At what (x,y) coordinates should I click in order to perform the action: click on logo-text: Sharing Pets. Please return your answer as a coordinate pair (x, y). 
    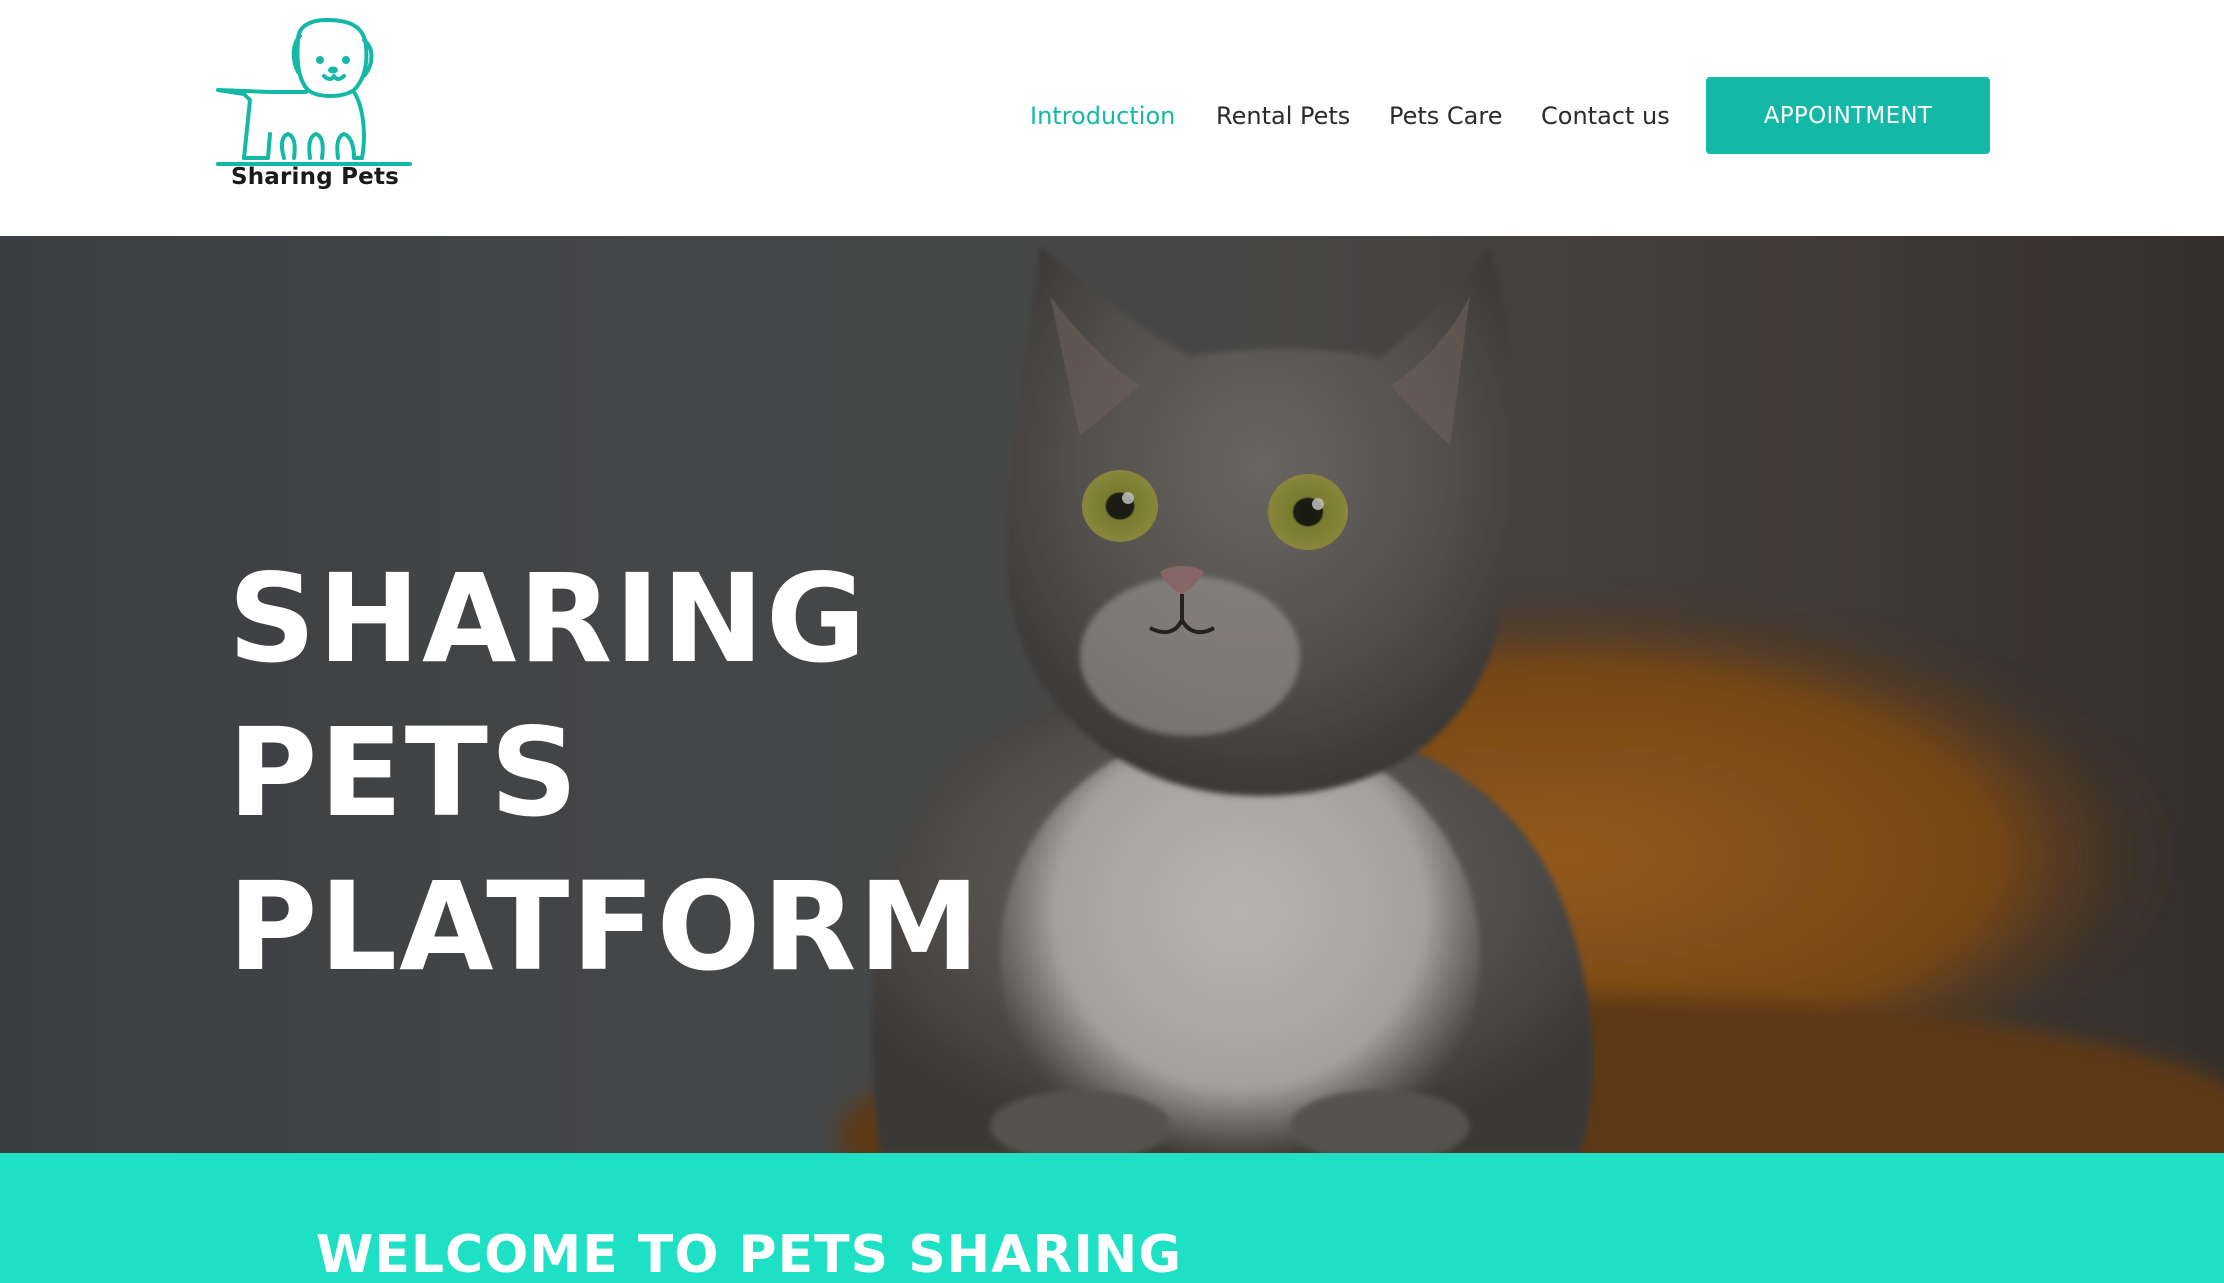
    Looking at the image, I should click on (315, 177).